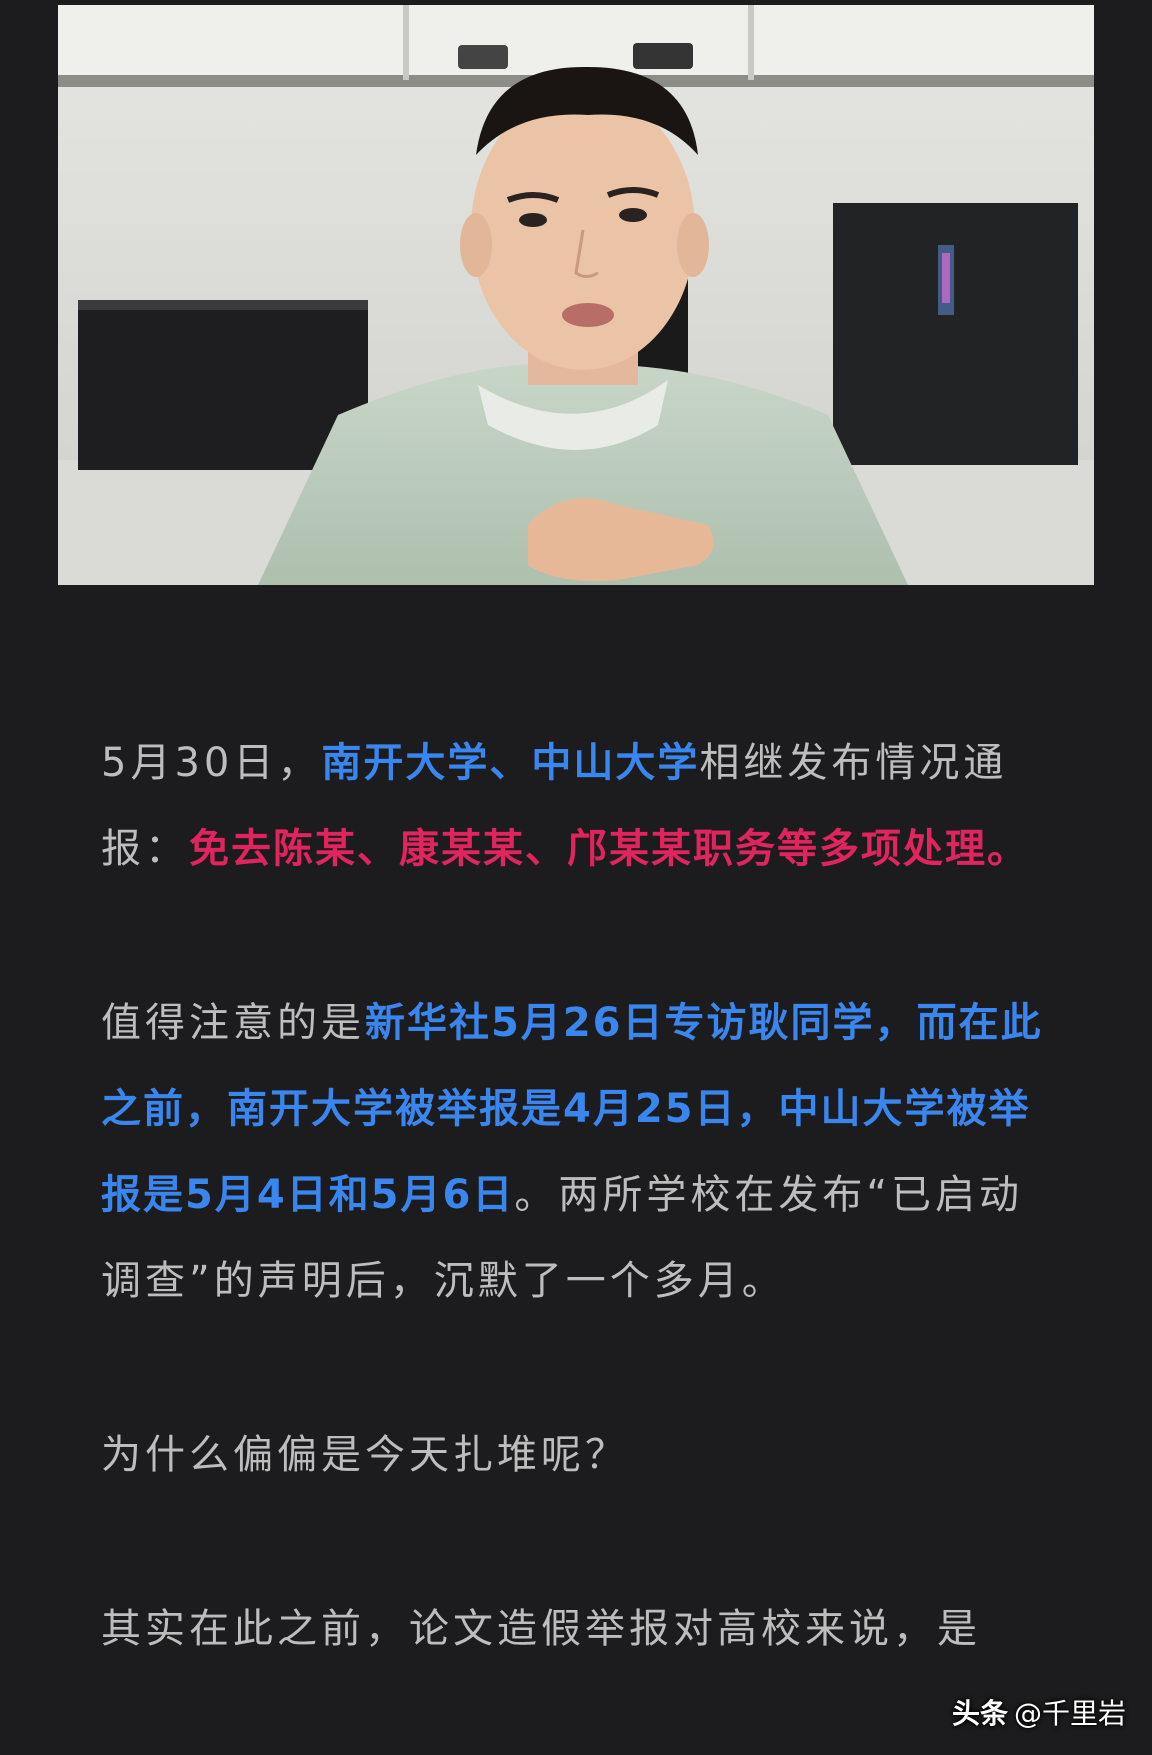 This screenshot has height=1755, width=1152. Describe the element at coordinates (1069, 1713) in the screenshot. I see `author-handle: @千里岩` at that location.